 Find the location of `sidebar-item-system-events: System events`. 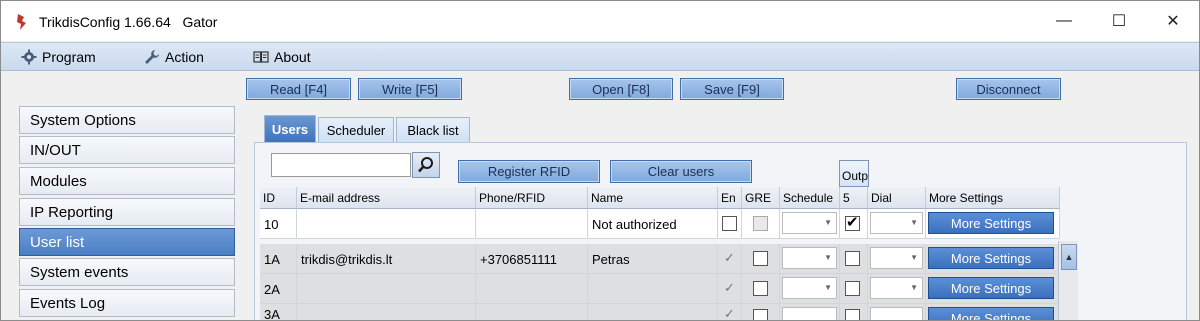

sidebar-item-system-events: System events is located at coordinates (127, 272).